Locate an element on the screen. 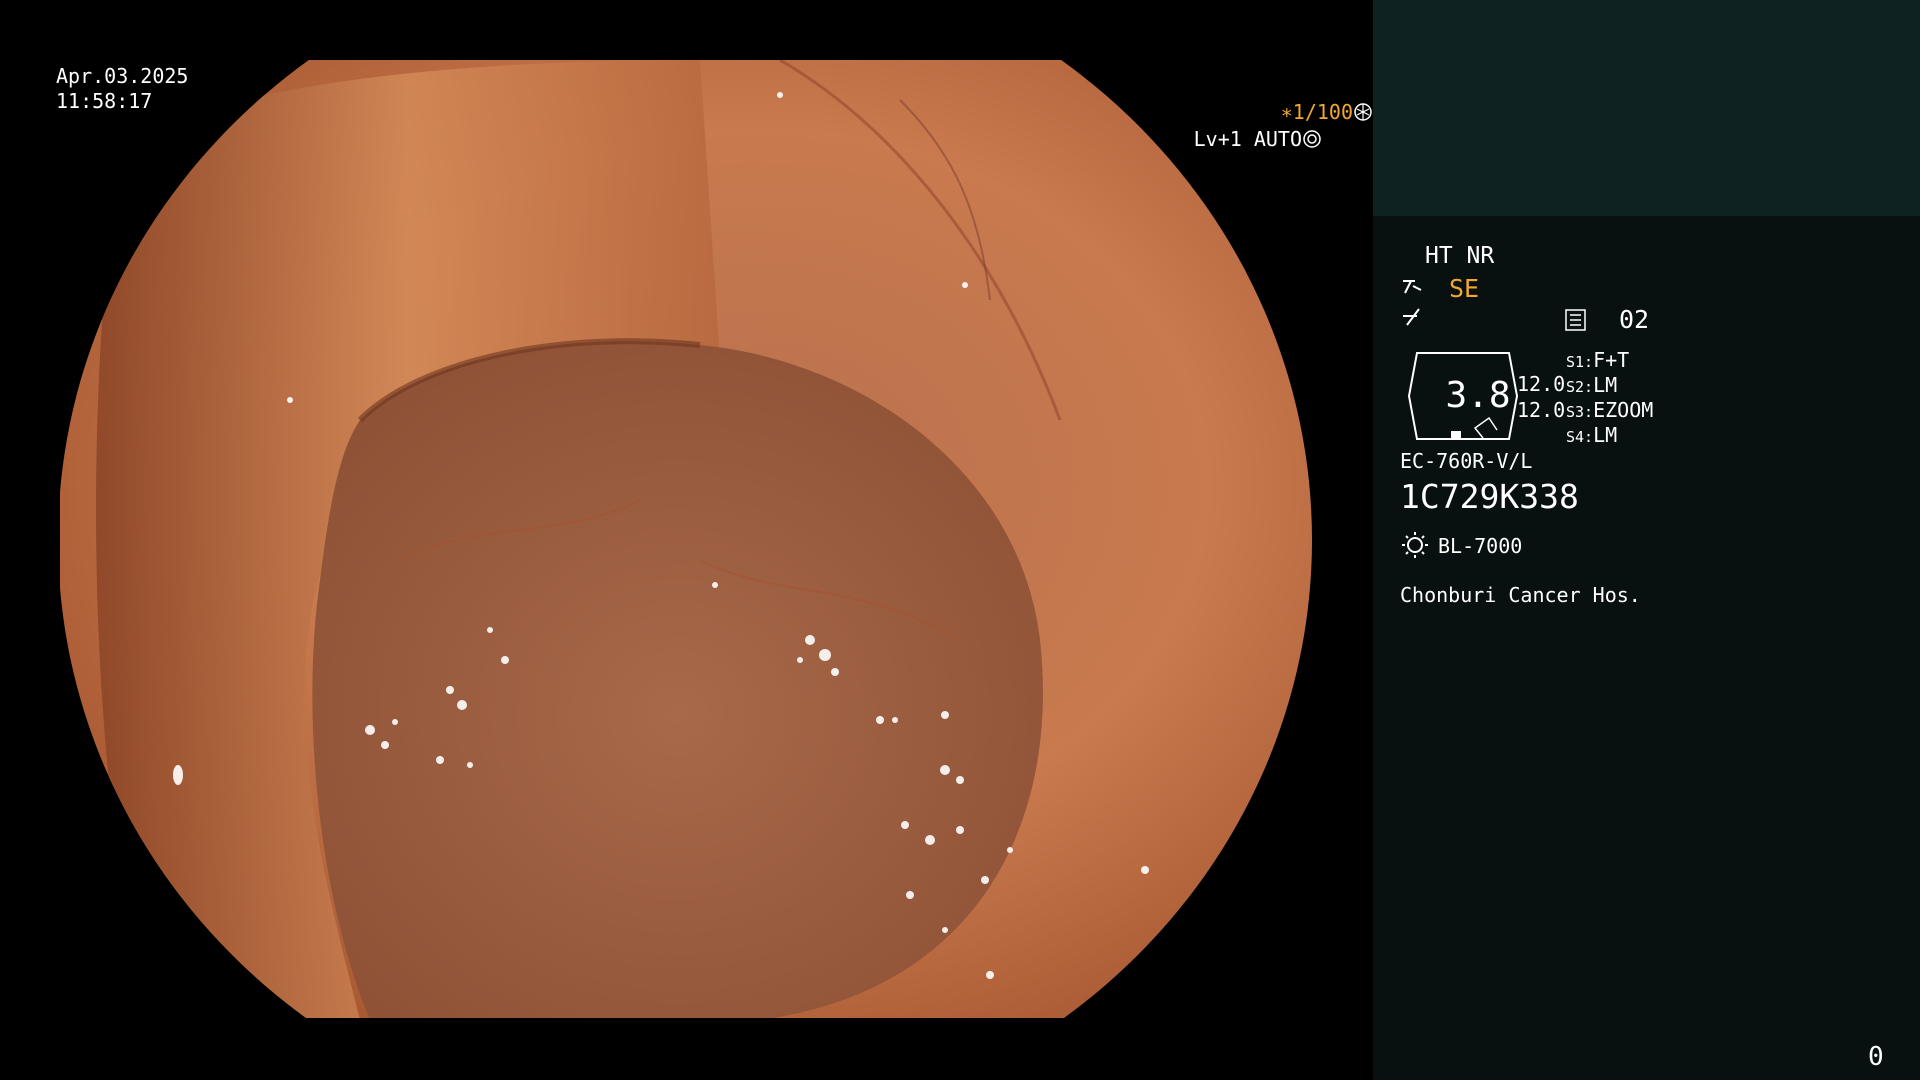  level-text: Lv+1 AUTO is located at coordinates (1247, 139).